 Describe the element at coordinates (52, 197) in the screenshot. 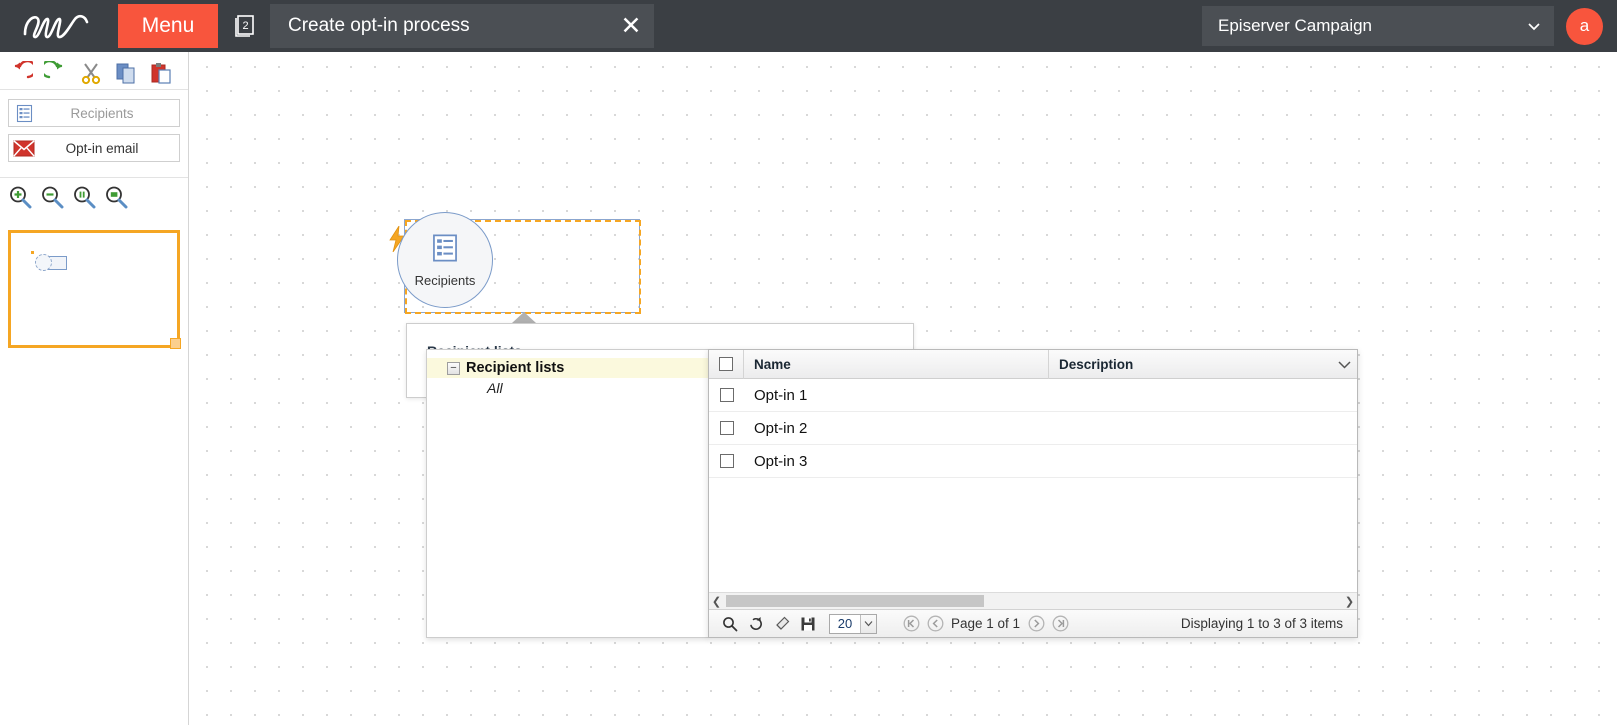

I see `zoom-out-icon` at that location.